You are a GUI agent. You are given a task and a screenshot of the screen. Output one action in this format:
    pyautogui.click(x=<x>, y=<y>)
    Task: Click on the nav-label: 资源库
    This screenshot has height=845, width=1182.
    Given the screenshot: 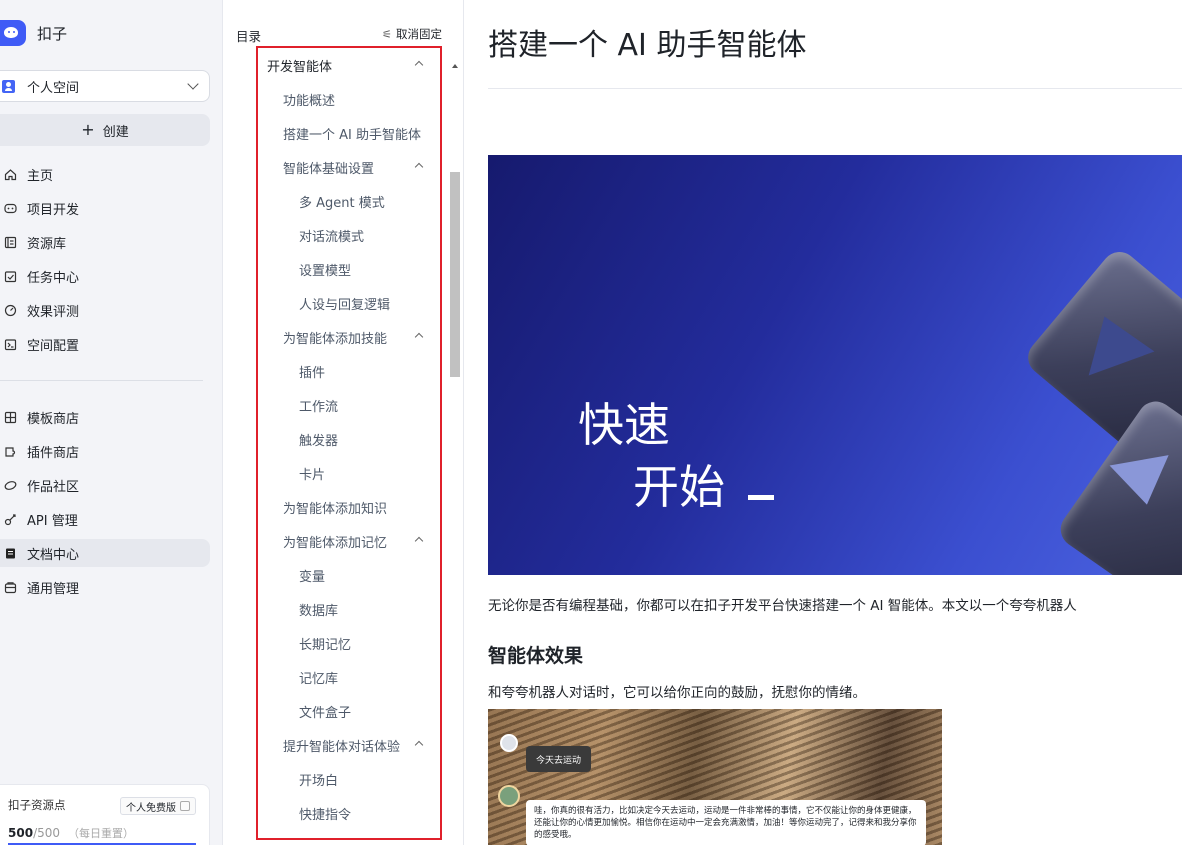 What is the action you would take?
    pyautogui.click(x=47, y=244)
    